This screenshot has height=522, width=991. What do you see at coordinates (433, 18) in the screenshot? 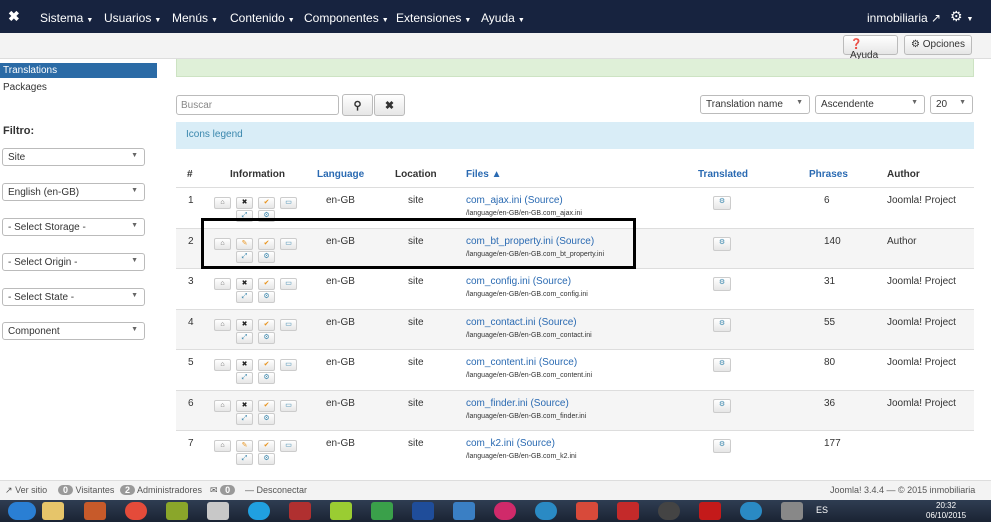
I see `menu-extensiones: Extensiones ▼` at bounding box center [433, 18].